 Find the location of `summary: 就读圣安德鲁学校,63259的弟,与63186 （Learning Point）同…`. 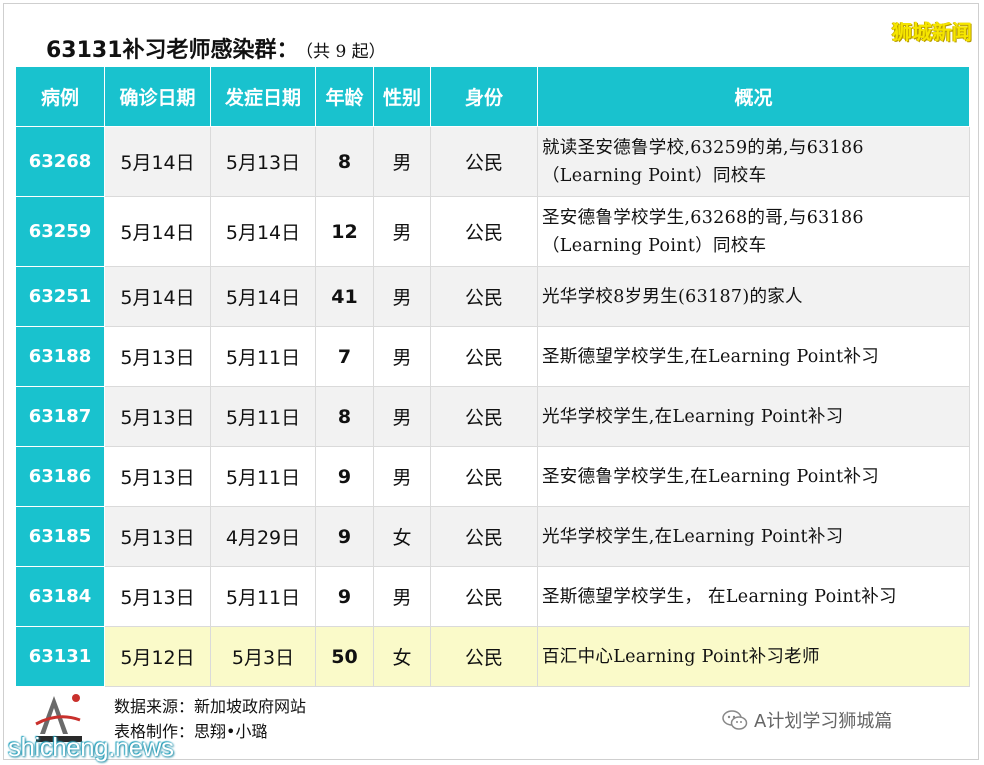

summary: 就读圣安德鲁学校,63259的弟,与63186 （Learning Point）同… is located at coordinates (753, 161).